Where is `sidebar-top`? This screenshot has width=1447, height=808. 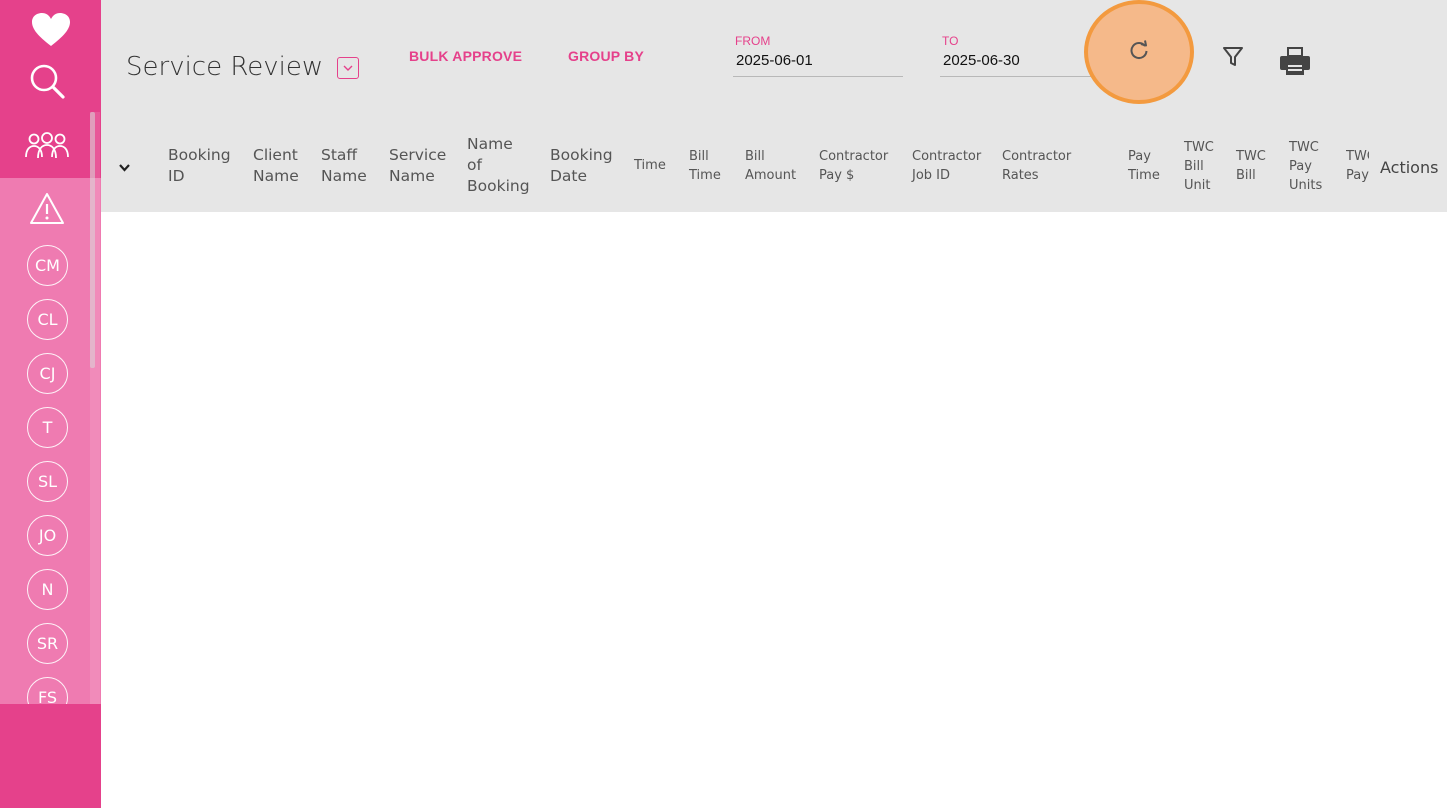 sidebar-top is located at coordinates (50, 89).